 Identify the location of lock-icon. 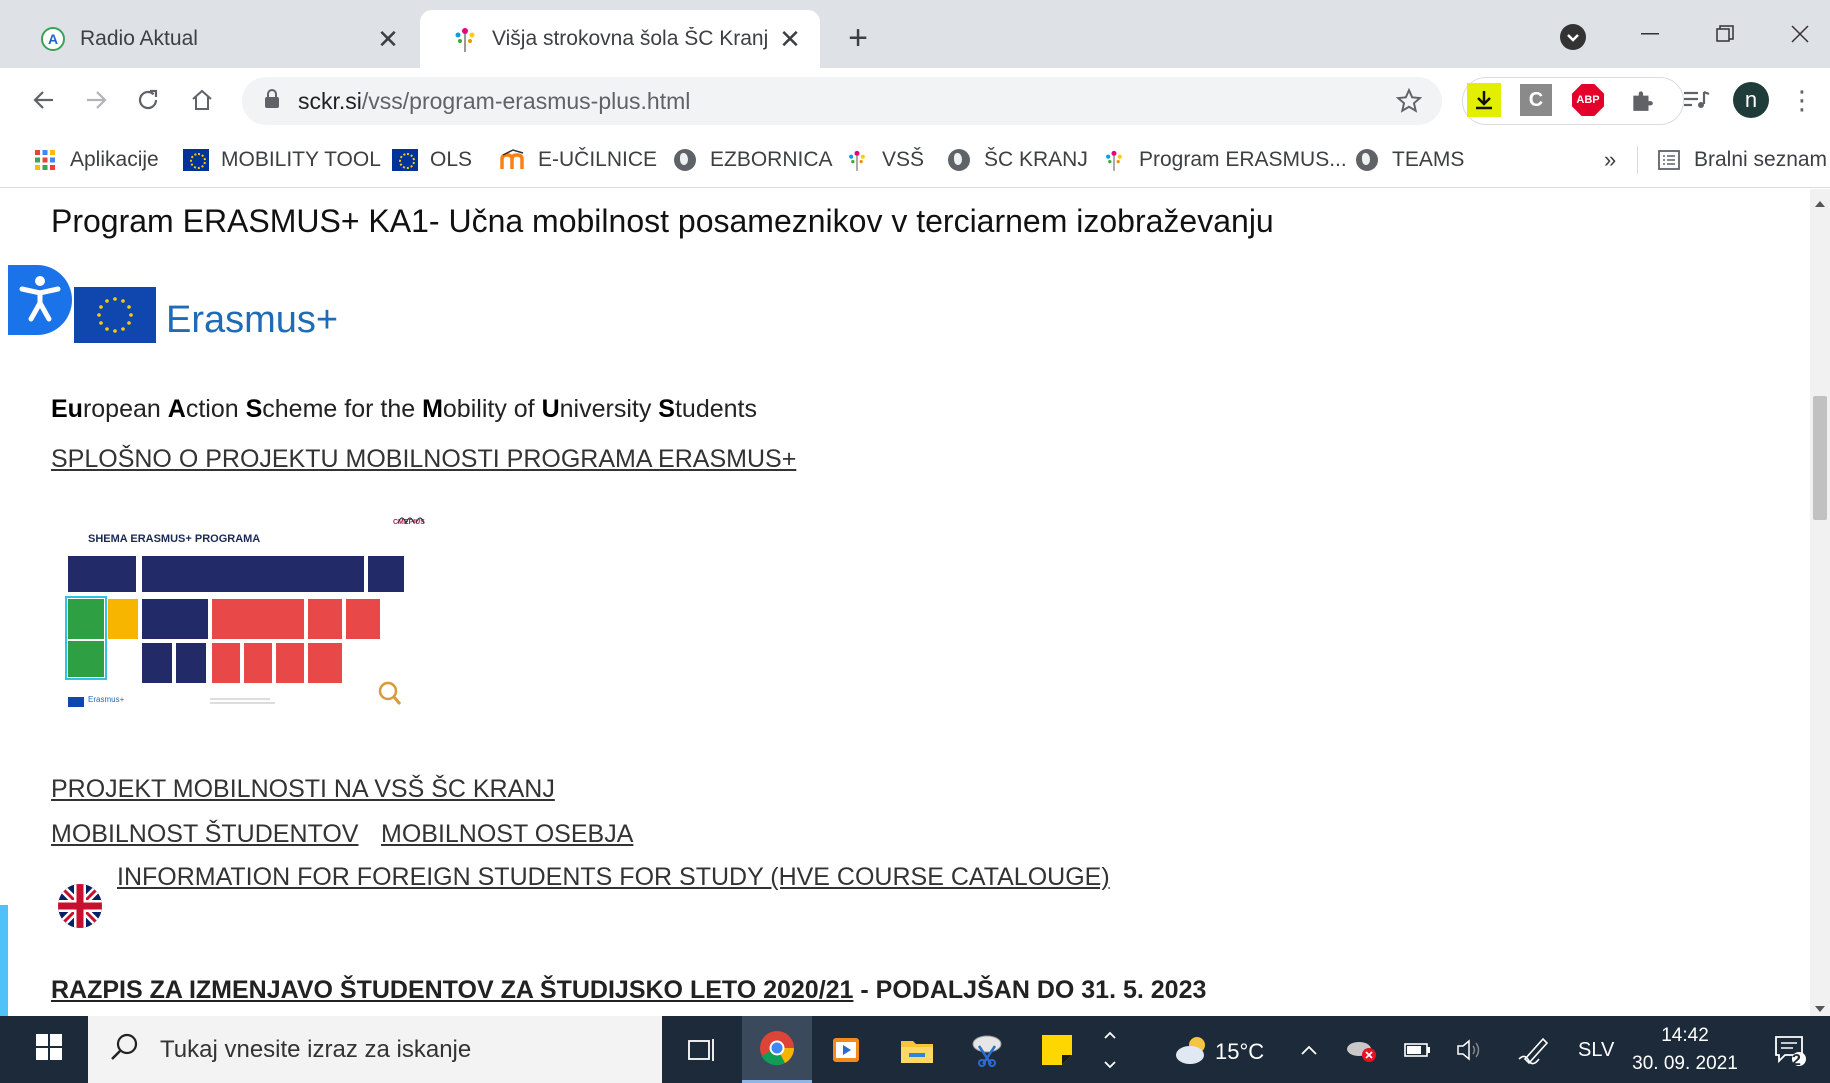
(272, 101).